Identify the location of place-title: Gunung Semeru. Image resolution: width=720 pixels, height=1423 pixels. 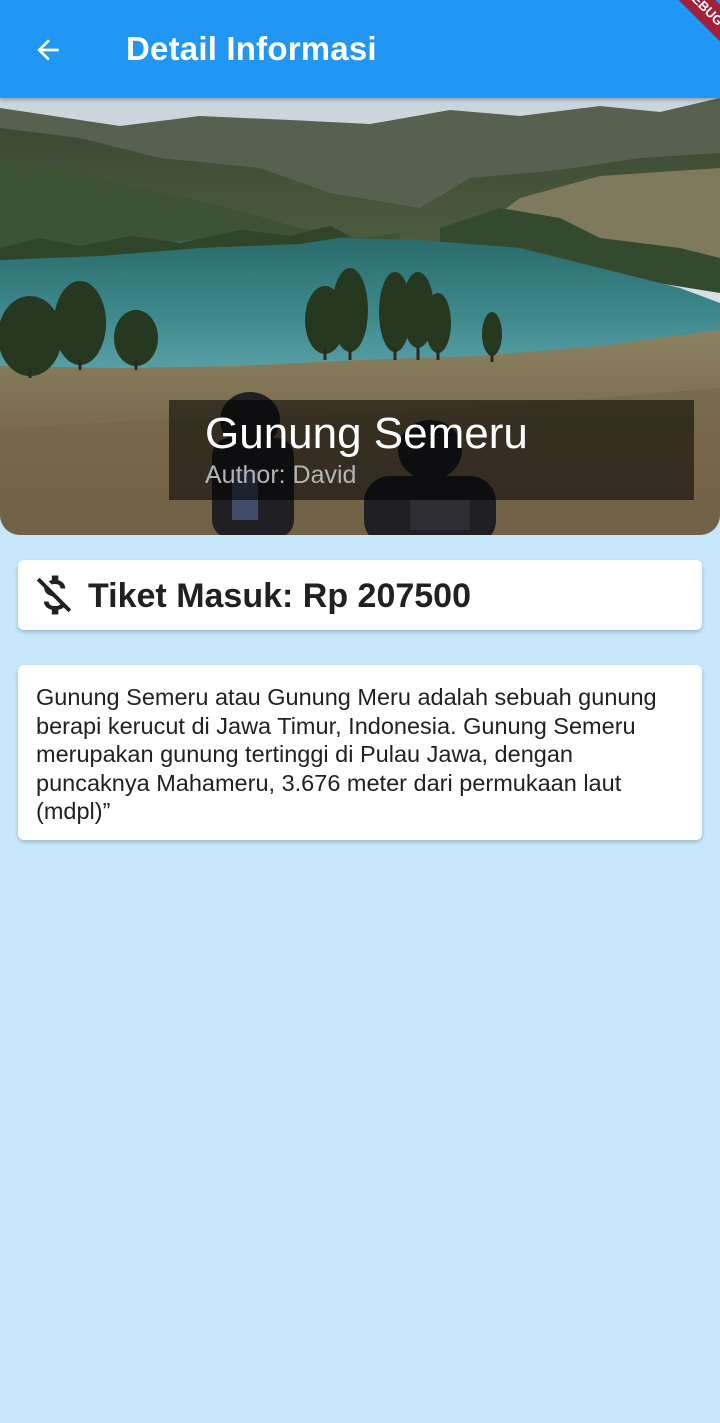
(366, 433).